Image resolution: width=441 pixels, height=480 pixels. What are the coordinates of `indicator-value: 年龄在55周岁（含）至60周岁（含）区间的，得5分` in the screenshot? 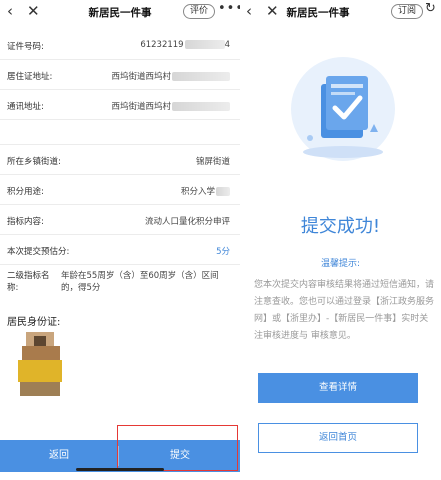 It's located at (140, 282).